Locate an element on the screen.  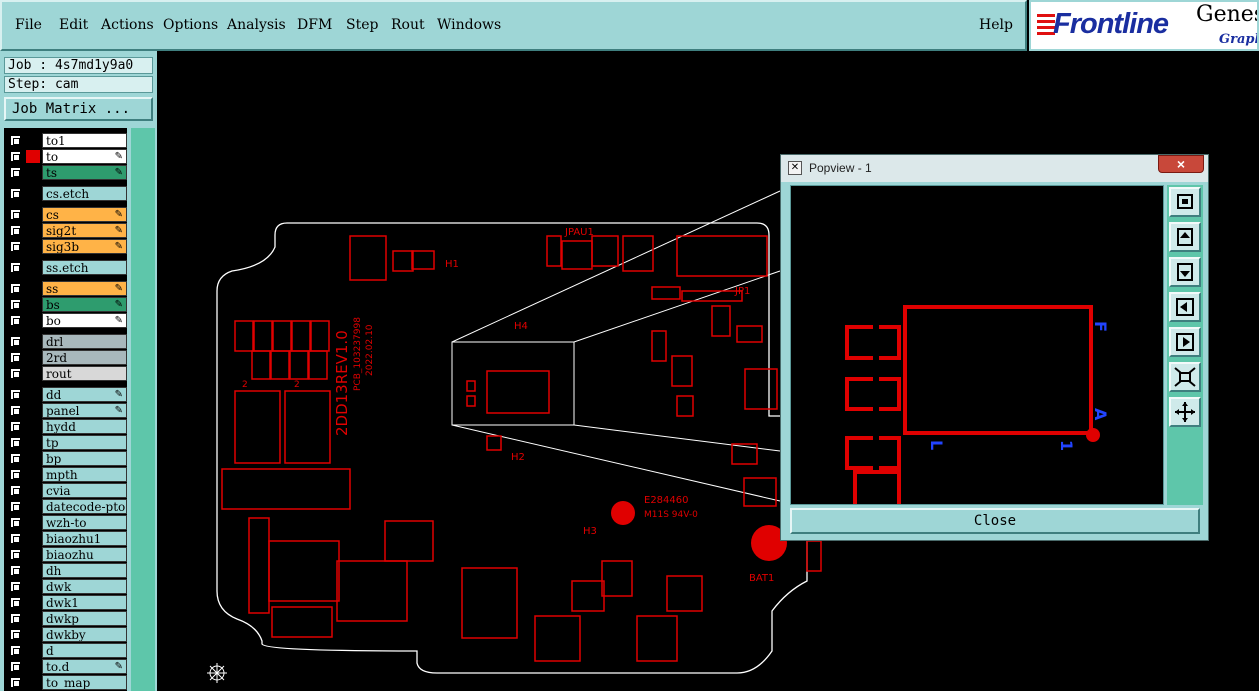
layer-name: dwkby is located at coordinates (84, 634).